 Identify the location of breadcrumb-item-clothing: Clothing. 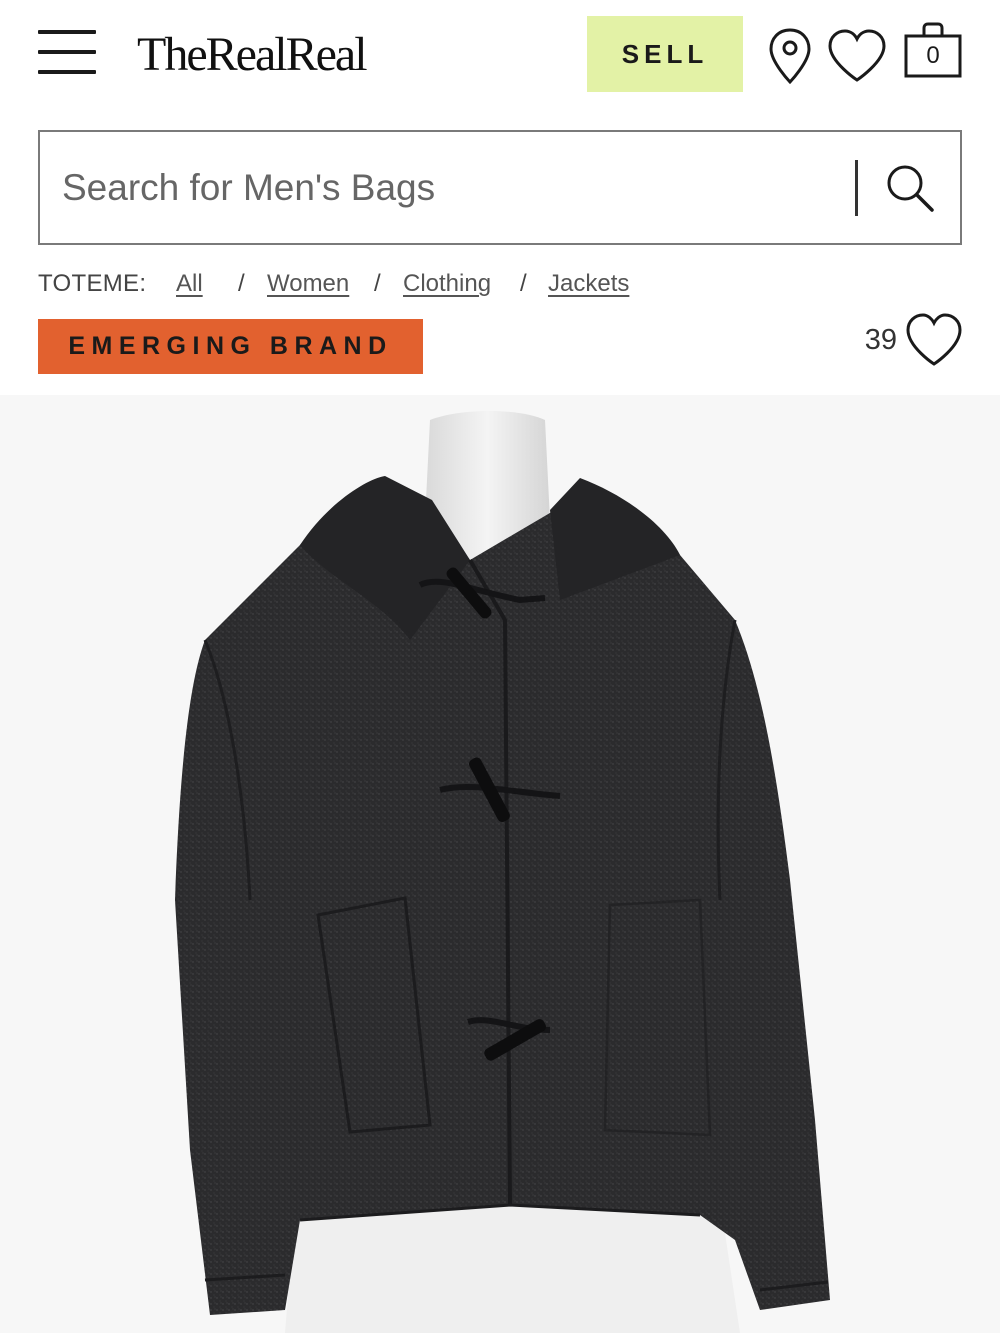
(447, 284).